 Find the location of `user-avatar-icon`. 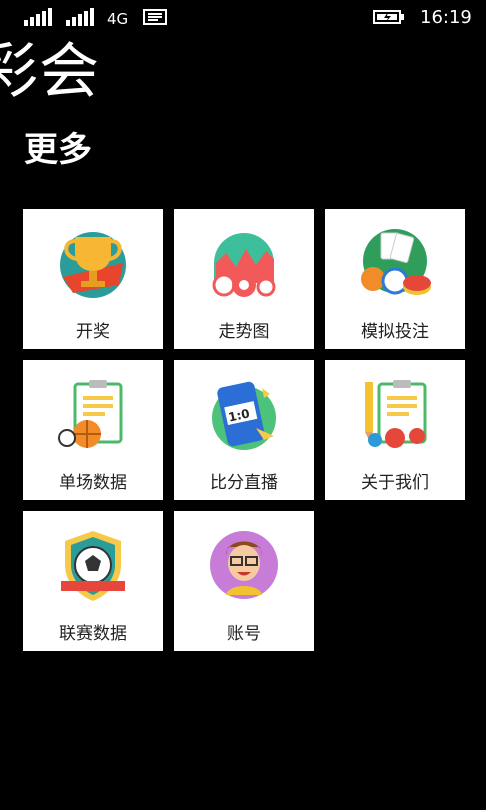

user-avatar-icon is located at coordinates (244, 565).